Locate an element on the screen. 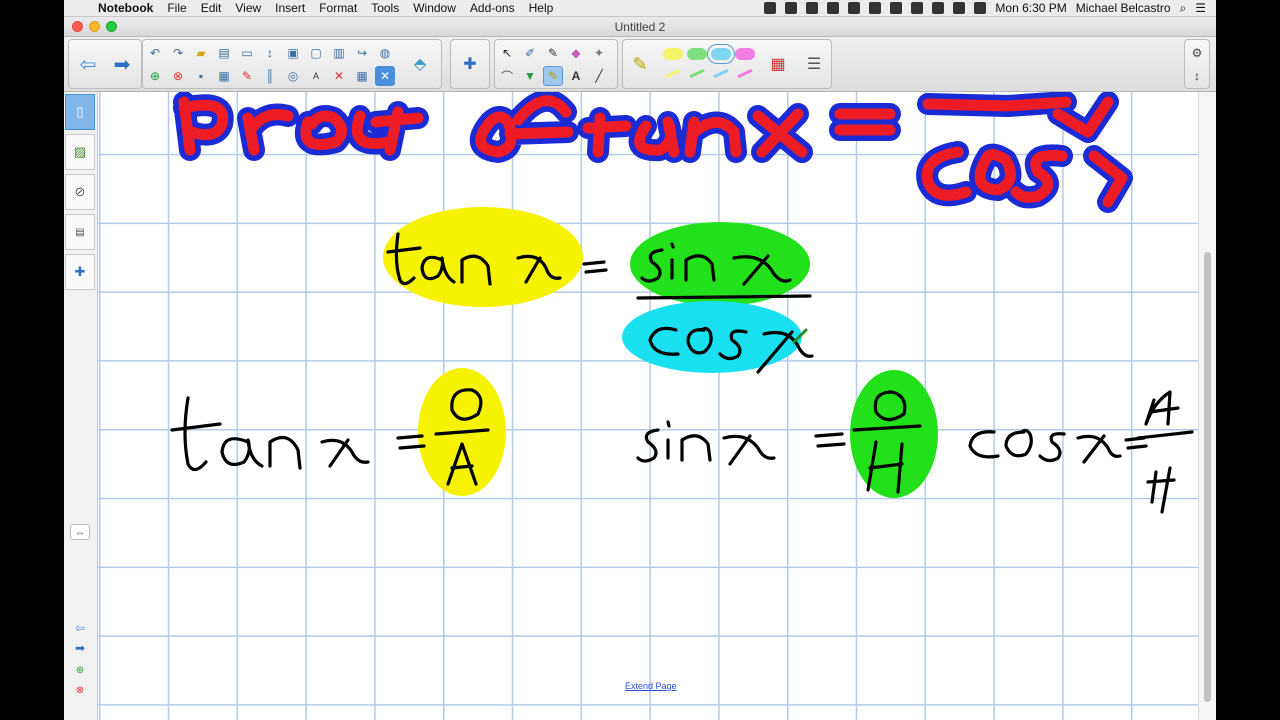 The height and width of the screenshot is (720, 1280). vertical-scrollbar is located at coordinates (1207, 406).